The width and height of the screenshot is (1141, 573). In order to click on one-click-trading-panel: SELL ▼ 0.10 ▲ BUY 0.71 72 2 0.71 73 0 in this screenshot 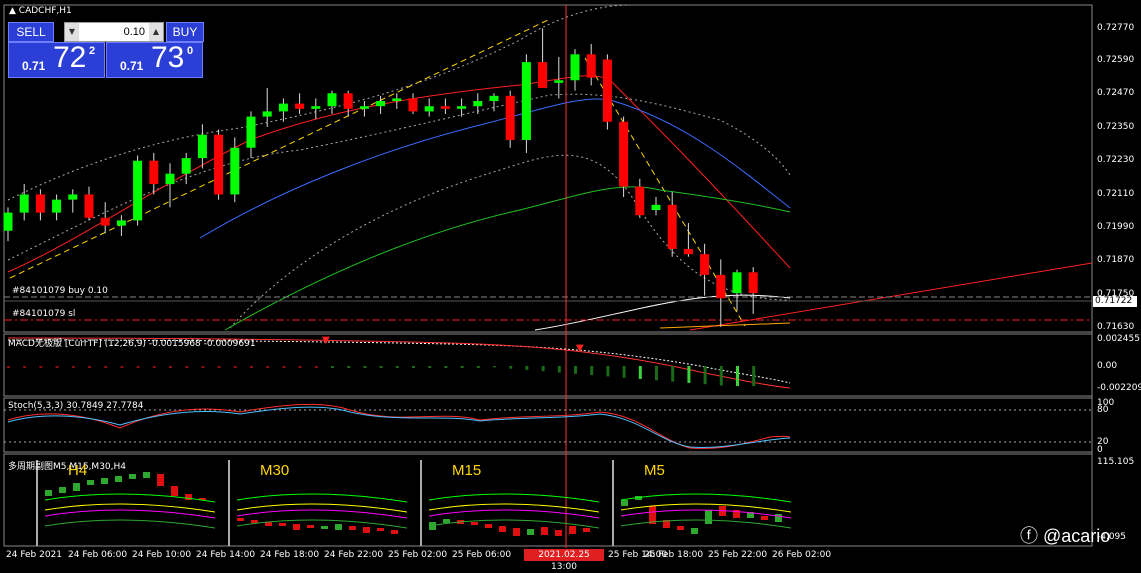, I will do `click(106, 50)`.